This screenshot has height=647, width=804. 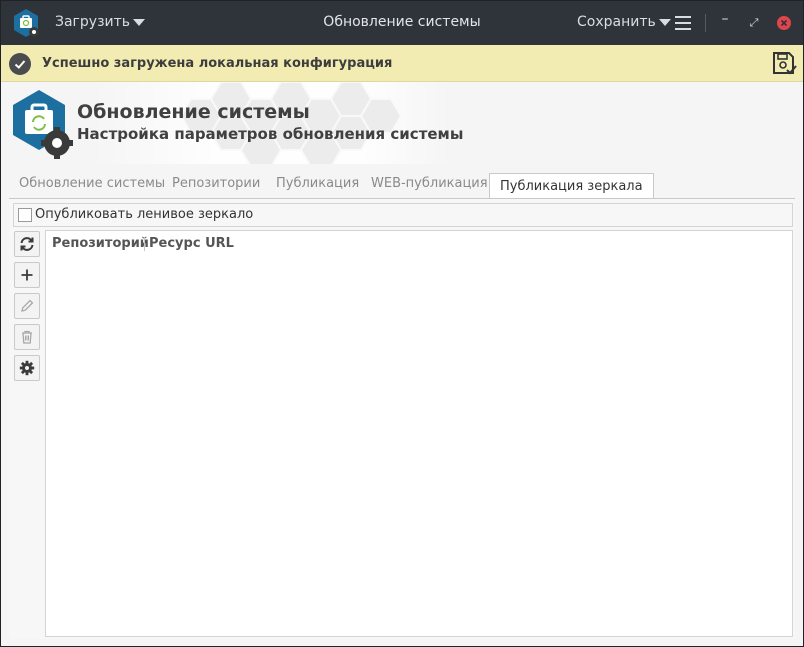 I want to click on refresh-button, so click(x=27, y=244).